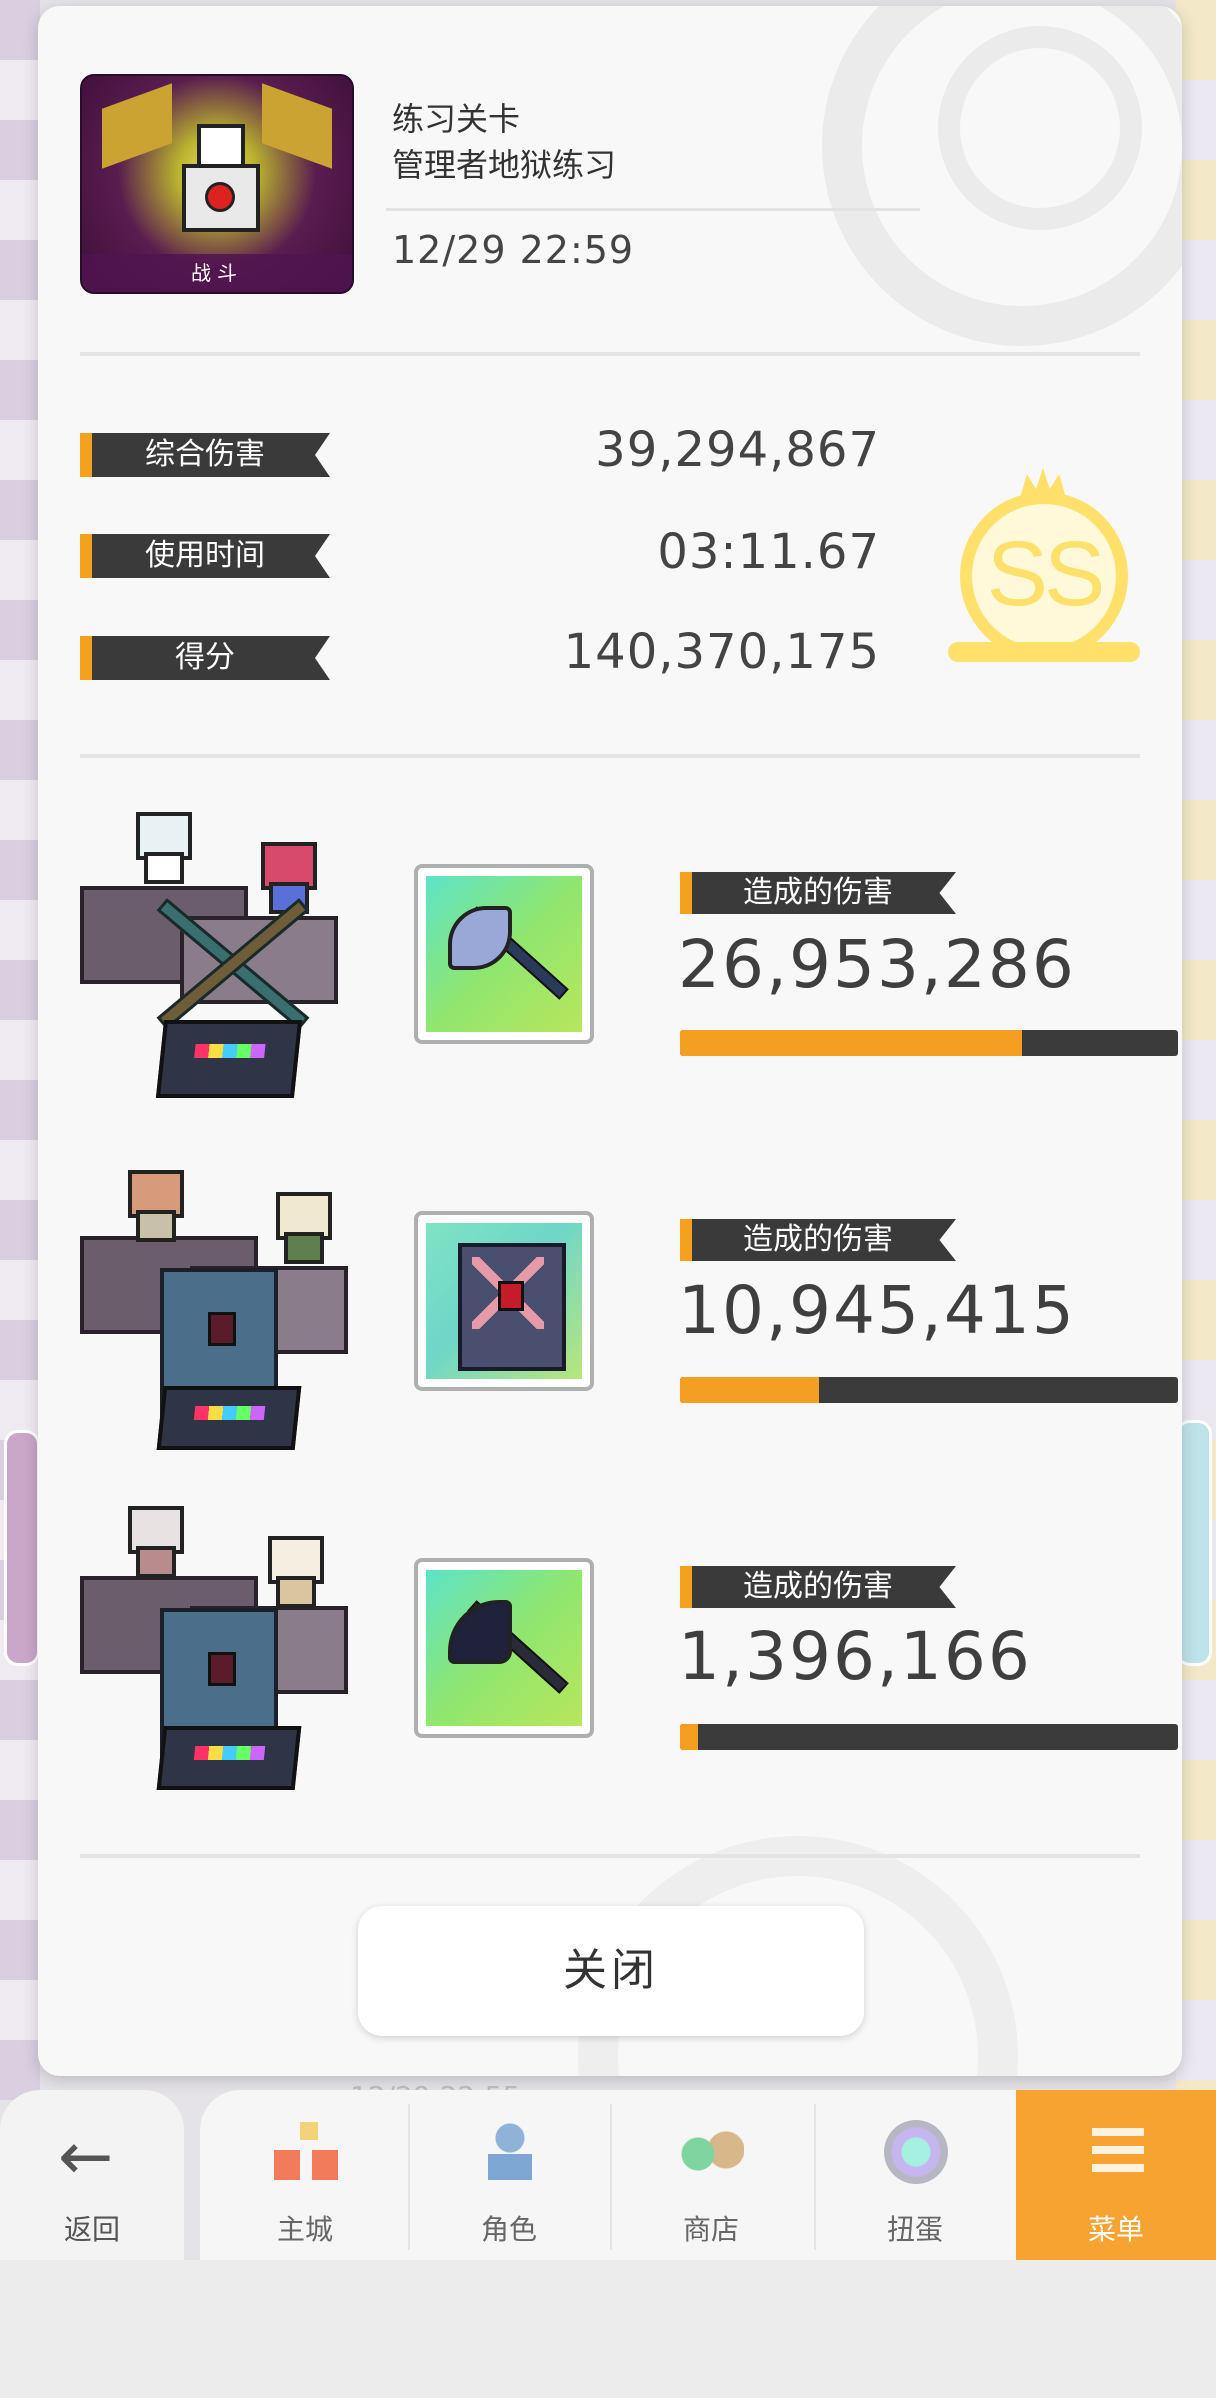 The image size is (1216, 2398). I want to click on rank-ss-emblem: SS, so click(1048, 576).